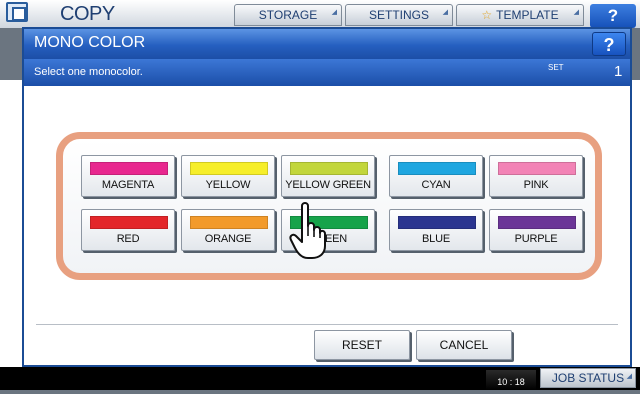 The height and width of the screenshot is (394, 640). Describe the element at coordinates (11, 225) in the screenshot. I see `background-panel-left` at that location.